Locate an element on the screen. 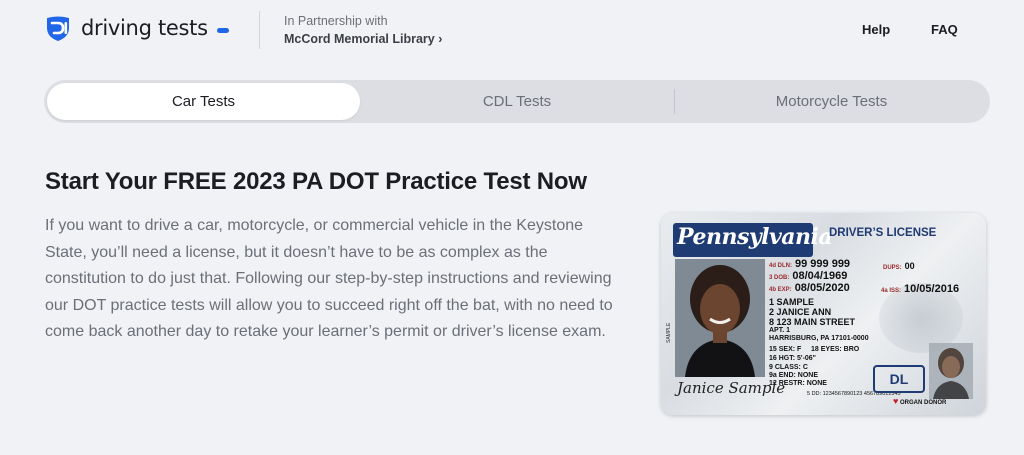 The height and width of the screenshot is (455, 1024). test-type-tabs: Car Tests CDL Tests Motorcycle Tests is located at coordinates (517, 101).